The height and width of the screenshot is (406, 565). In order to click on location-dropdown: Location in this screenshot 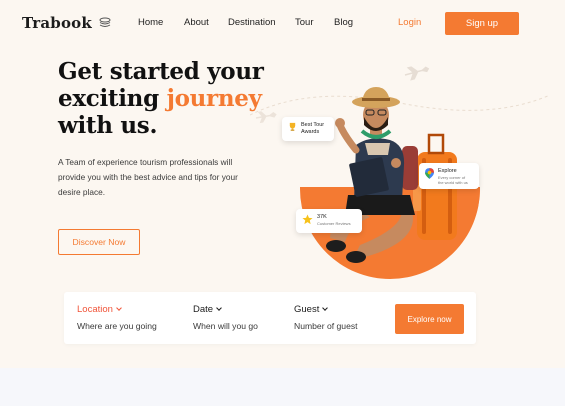, I will do `click(117, 309)`.